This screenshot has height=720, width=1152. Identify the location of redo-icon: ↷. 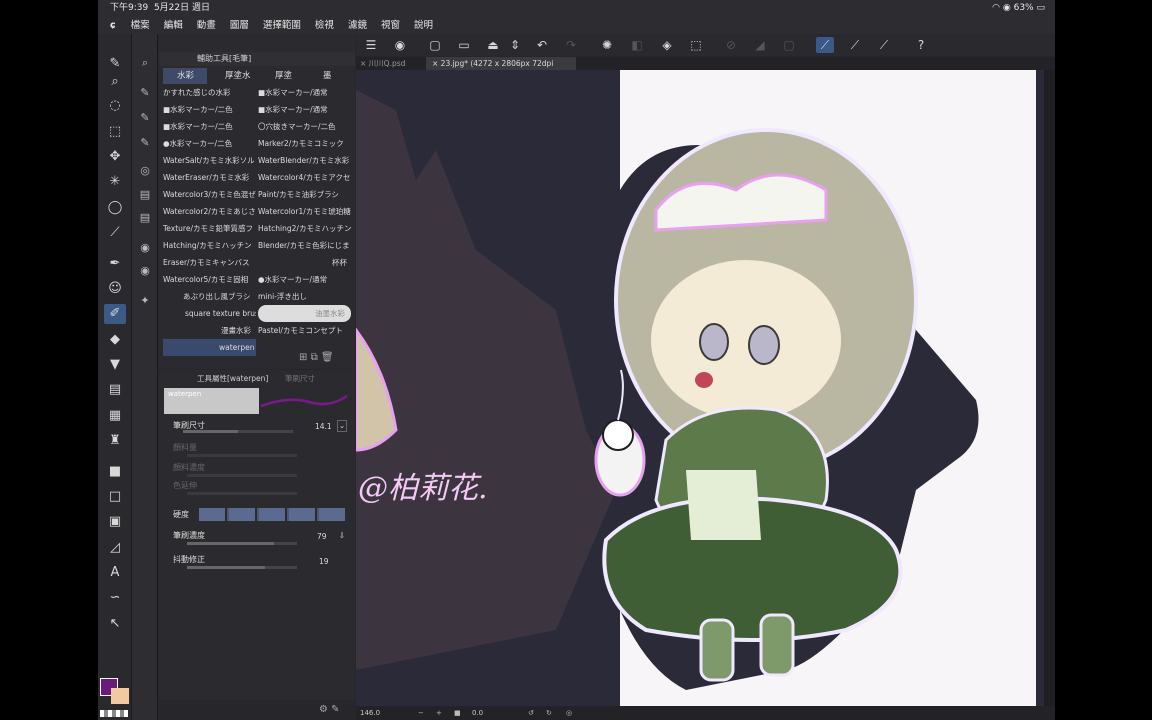
(571, 45).